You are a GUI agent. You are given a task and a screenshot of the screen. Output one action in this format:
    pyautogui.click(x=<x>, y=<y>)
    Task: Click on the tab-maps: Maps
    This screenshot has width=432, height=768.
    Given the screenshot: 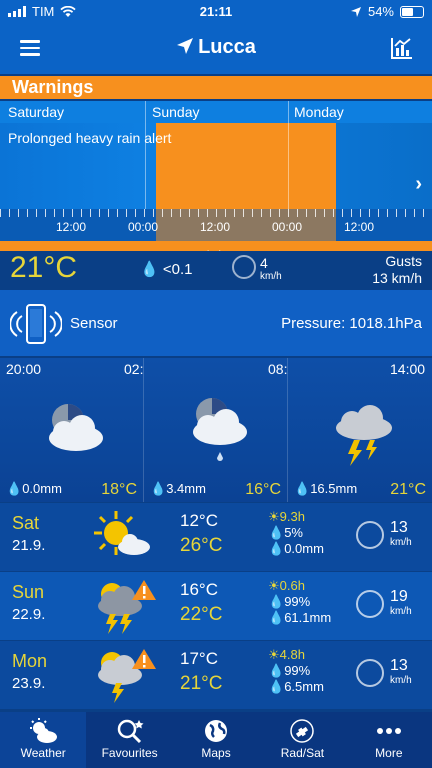 What is the action you would take?
    pyautogui.click(x=216, y=740)
    